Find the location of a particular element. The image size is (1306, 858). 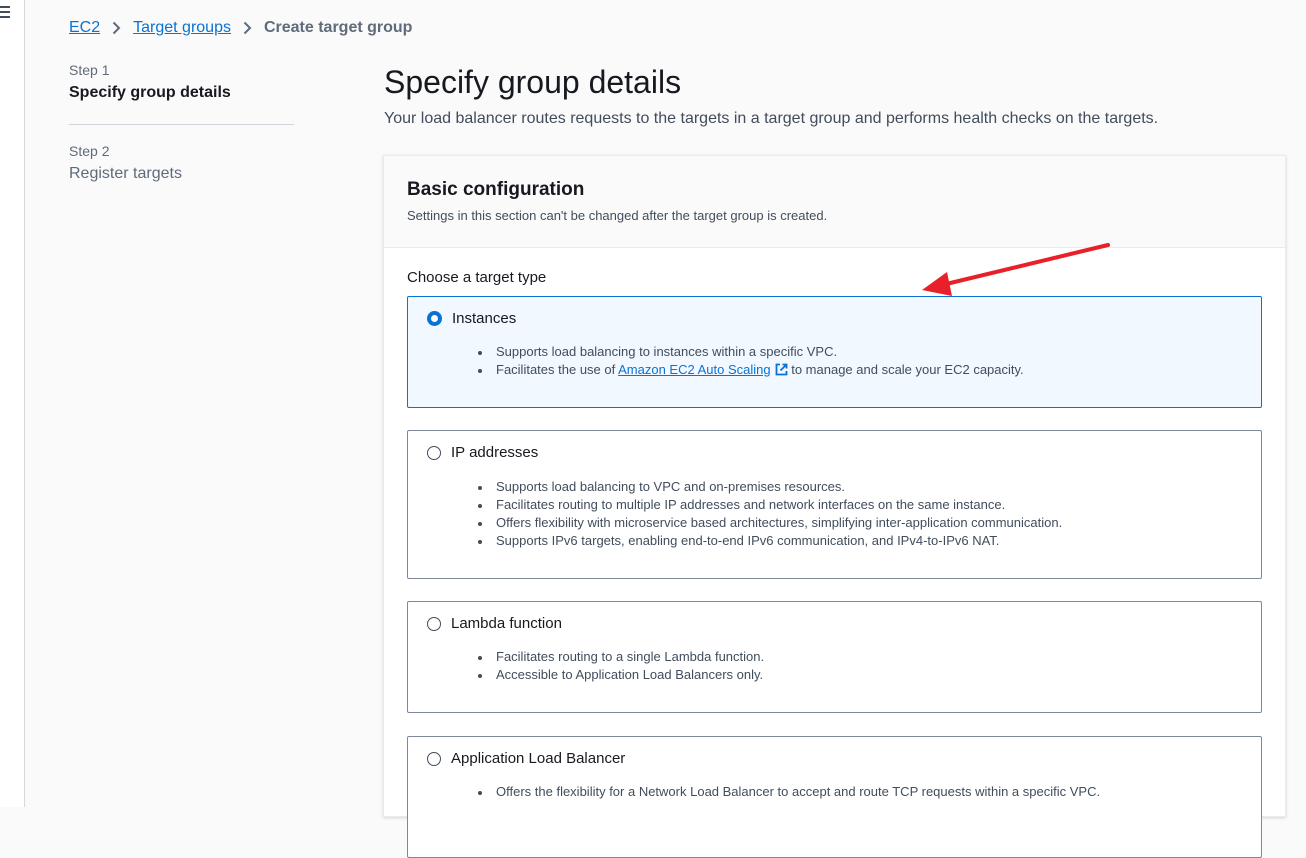

step-1-label: Step 1 is located at coordinates (89, 70).